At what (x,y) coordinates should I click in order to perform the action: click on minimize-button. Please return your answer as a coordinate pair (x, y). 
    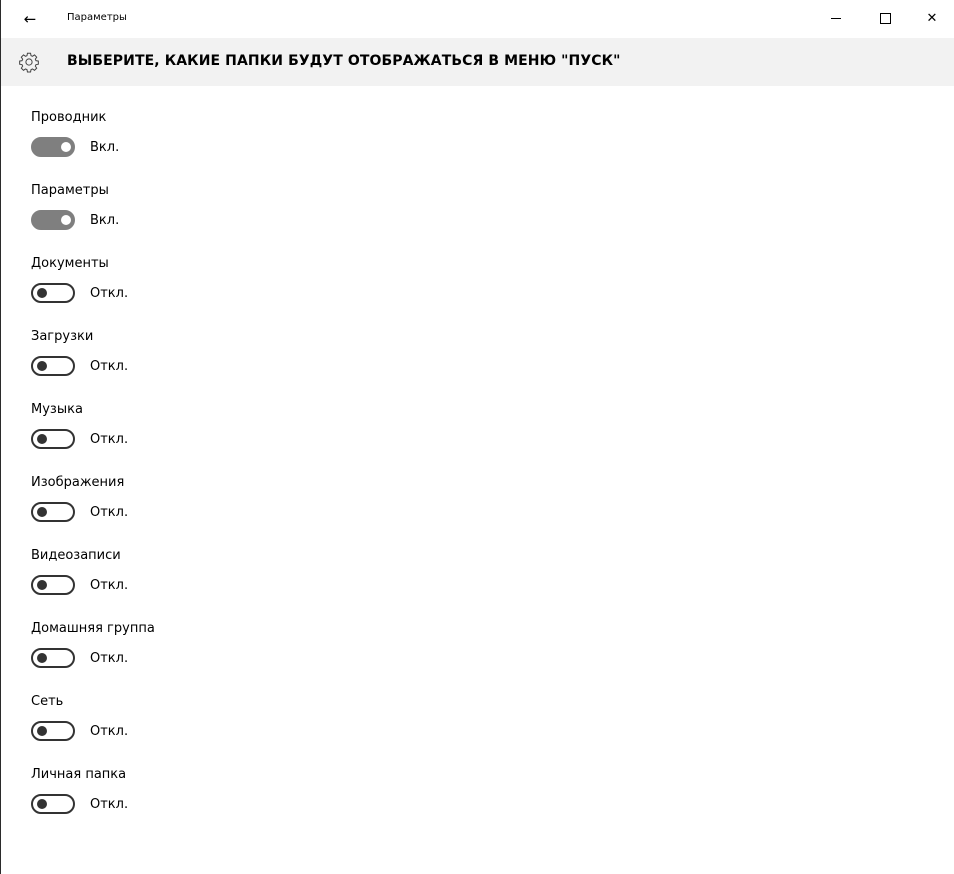
    Looking at the image, I should click on (836, 18).